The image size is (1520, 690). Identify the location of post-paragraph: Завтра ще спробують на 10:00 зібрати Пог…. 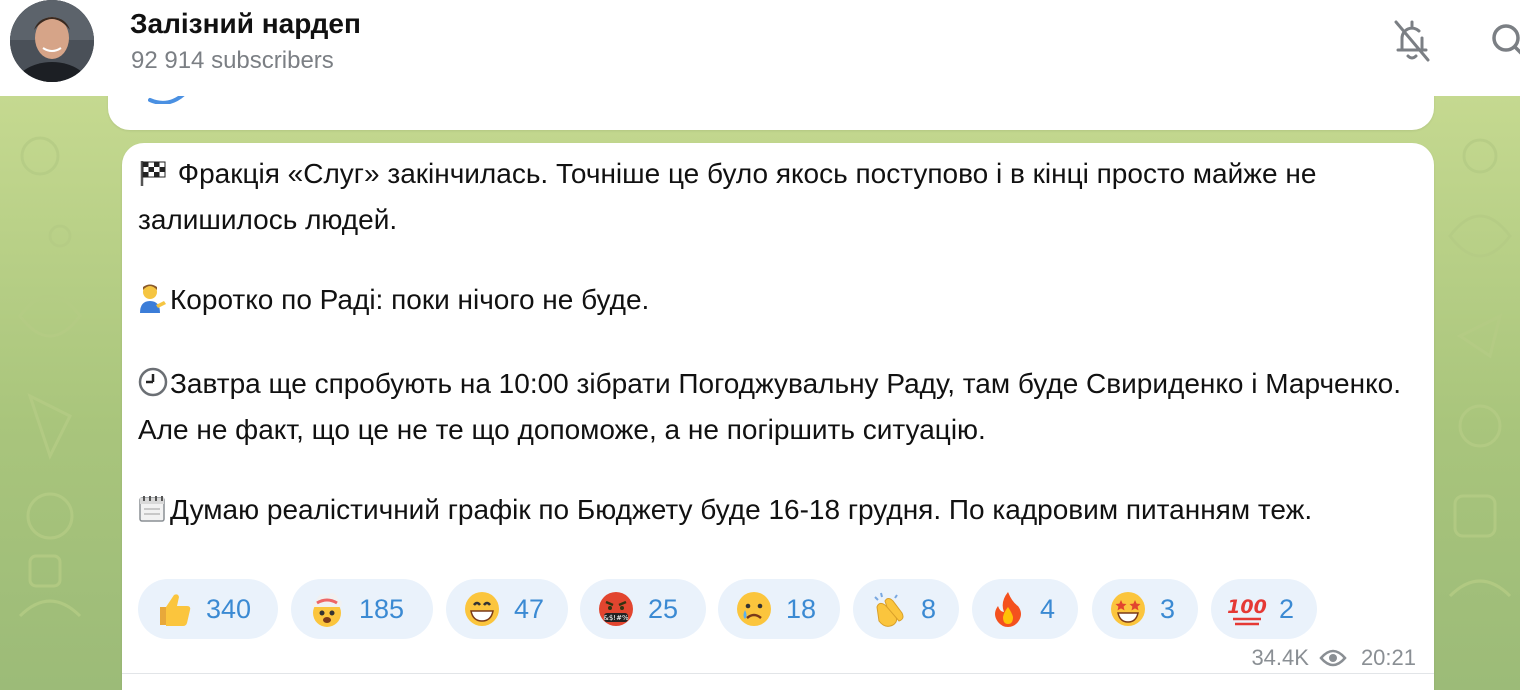
(769, 406).